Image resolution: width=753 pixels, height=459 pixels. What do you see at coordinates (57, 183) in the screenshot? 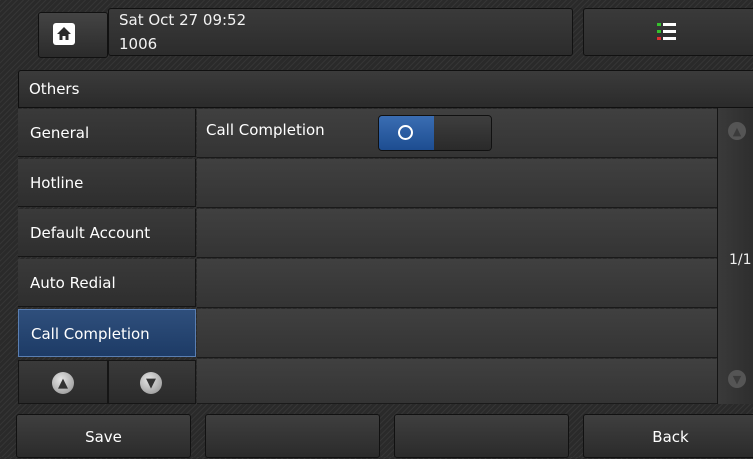
I see `nav-item-label: Hotline` at bounding box center [57, 183].